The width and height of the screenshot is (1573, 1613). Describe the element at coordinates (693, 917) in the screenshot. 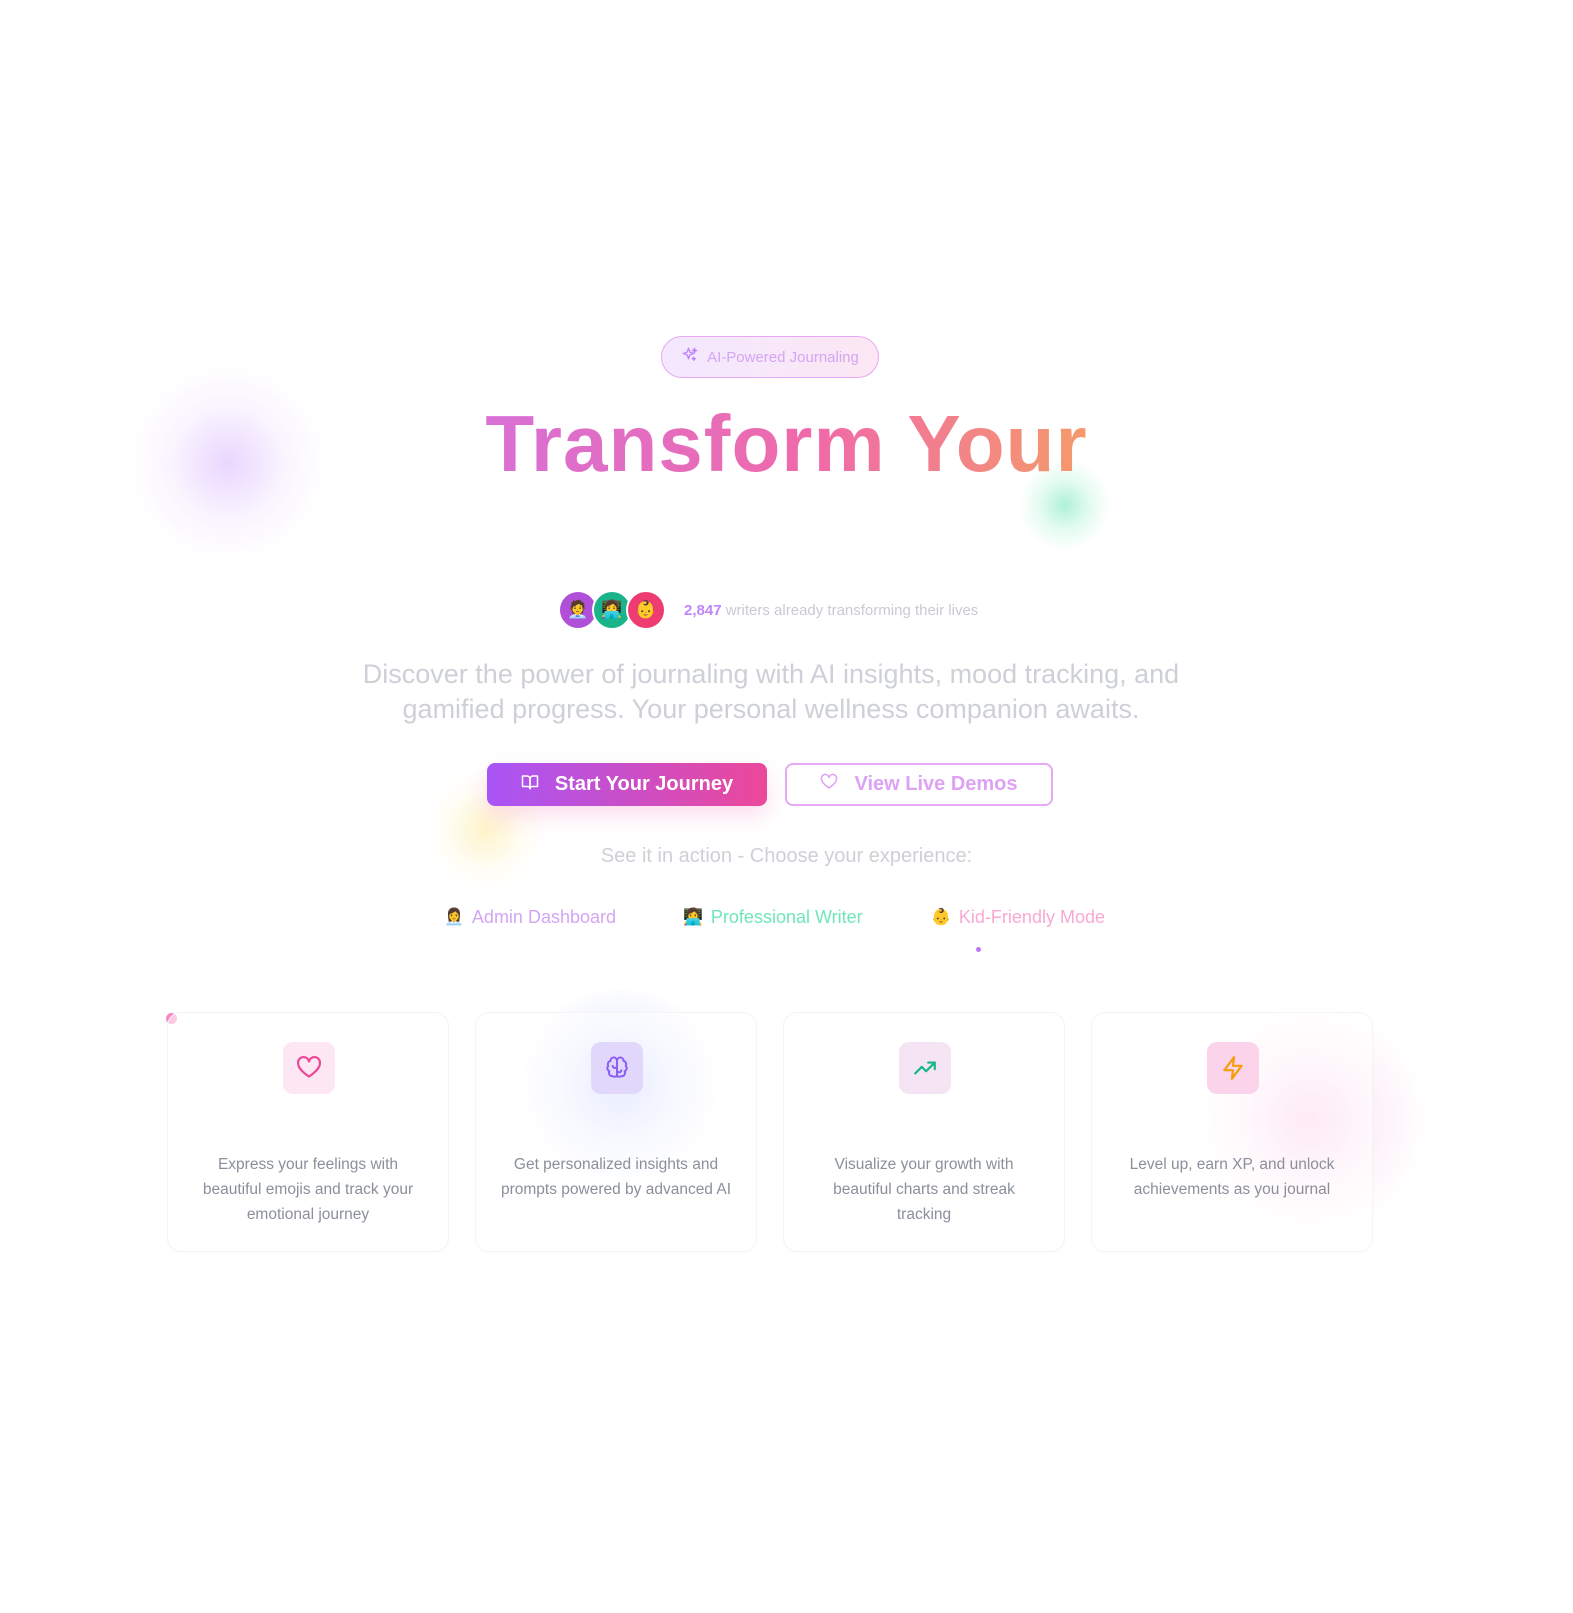

I see `writer-emoji-icon: 👩‍💻` at that location.